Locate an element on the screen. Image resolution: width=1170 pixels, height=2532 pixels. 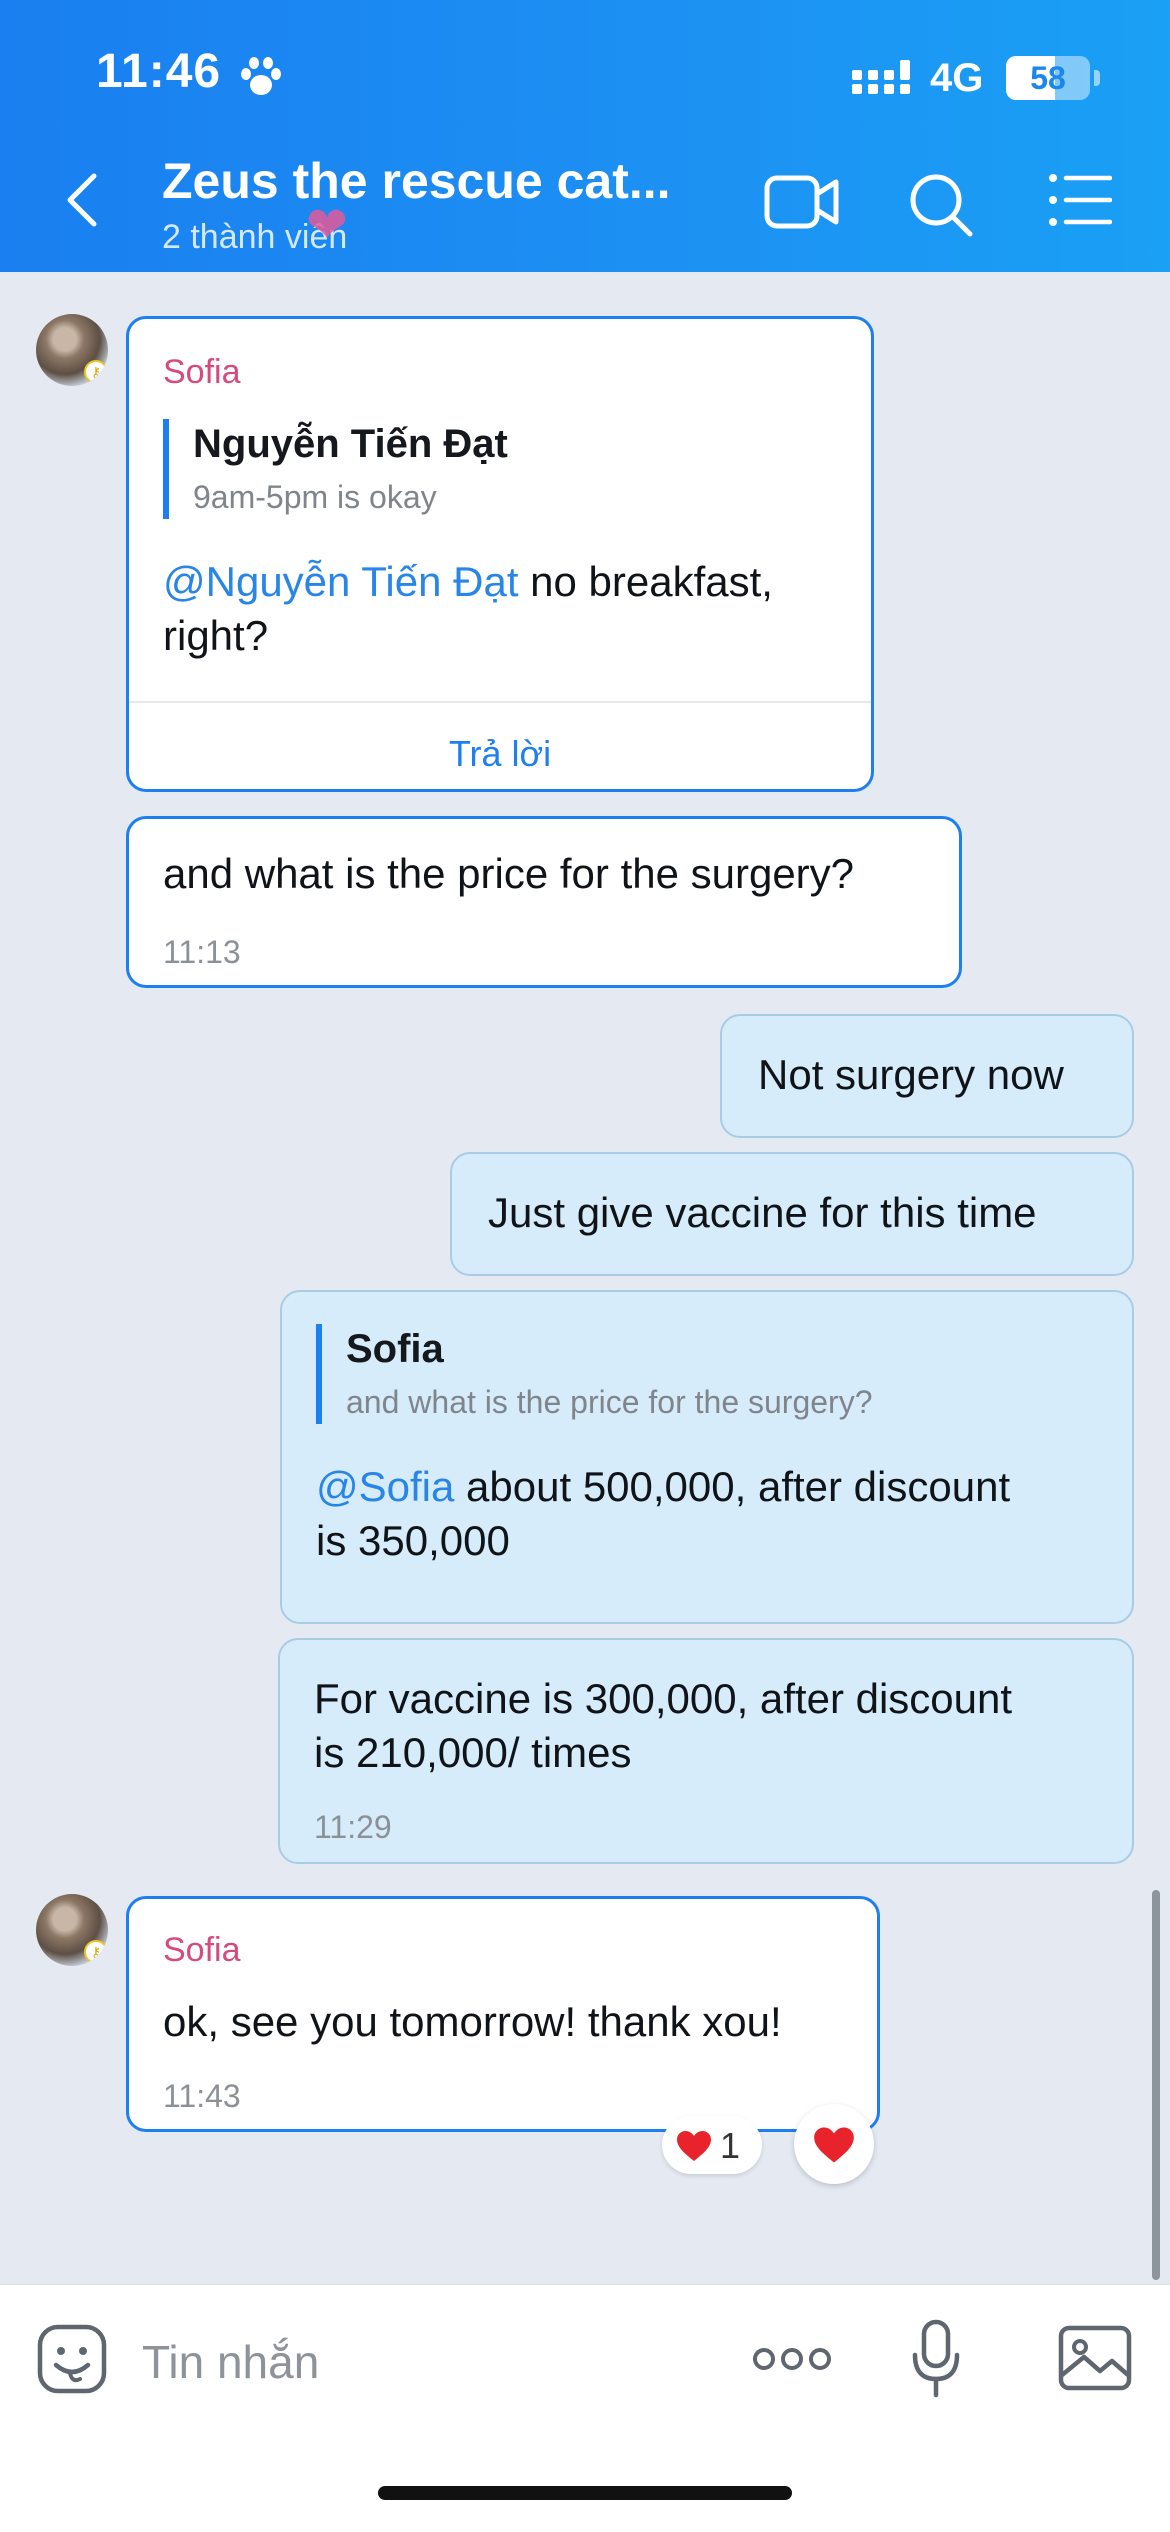
reply-button: Trả lời is located at coordinates (500, 754).